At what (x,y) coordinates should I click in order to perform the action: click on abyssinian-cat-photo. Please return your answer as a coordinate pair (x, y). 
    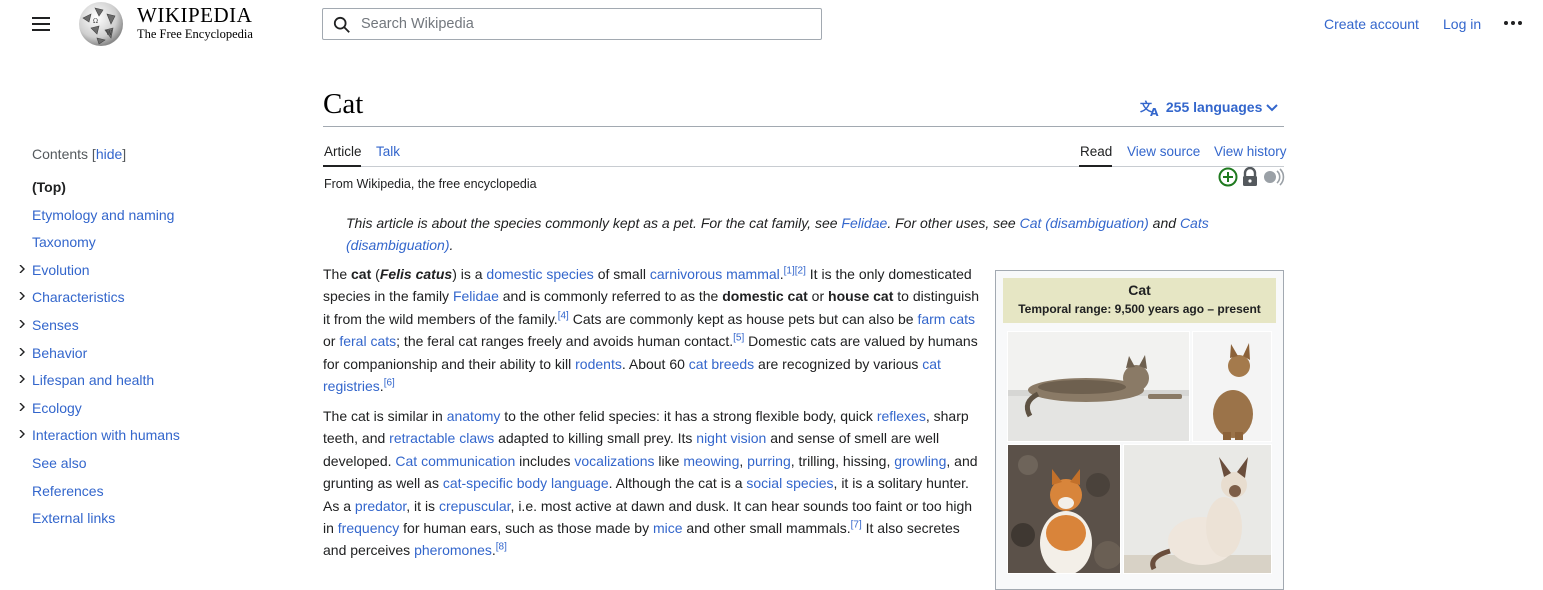
    Looking at the image, I should click on (1232, 386).